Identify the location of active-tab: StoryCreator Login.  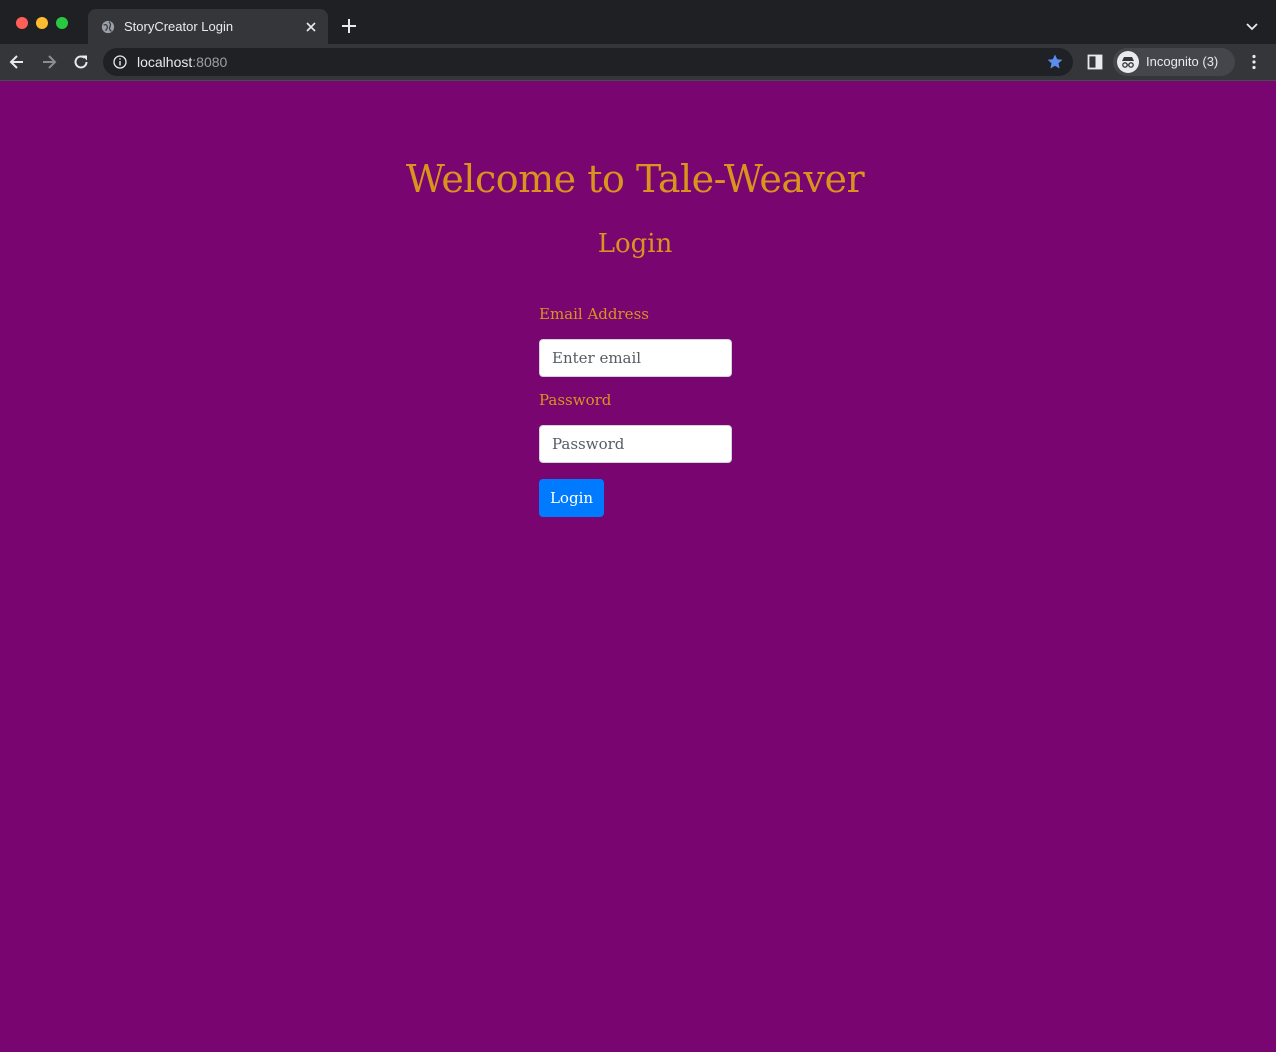
(208, 26).